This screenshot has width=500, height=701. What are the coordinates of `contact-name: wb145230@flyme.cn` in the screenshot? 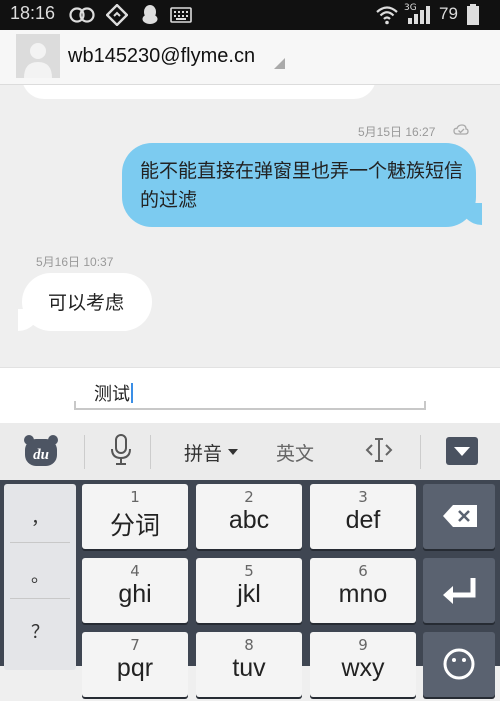 It's located at (161, 56).